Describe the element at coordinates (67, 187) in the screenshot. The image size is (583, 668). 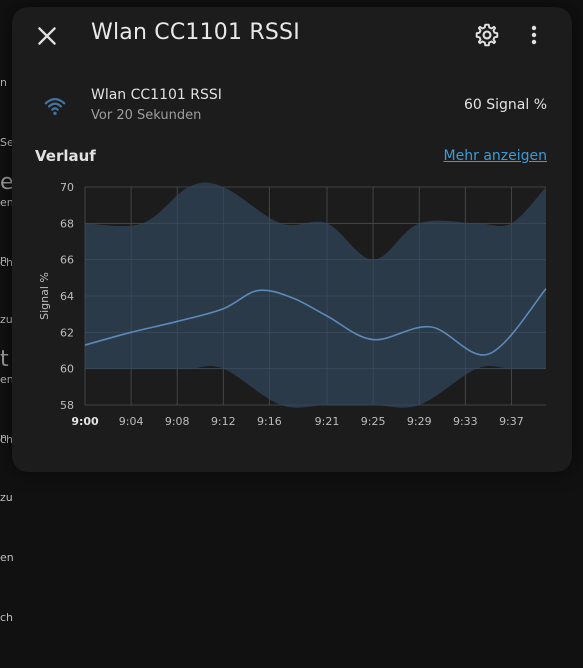
I see `y-tick-label: 70` at that location.